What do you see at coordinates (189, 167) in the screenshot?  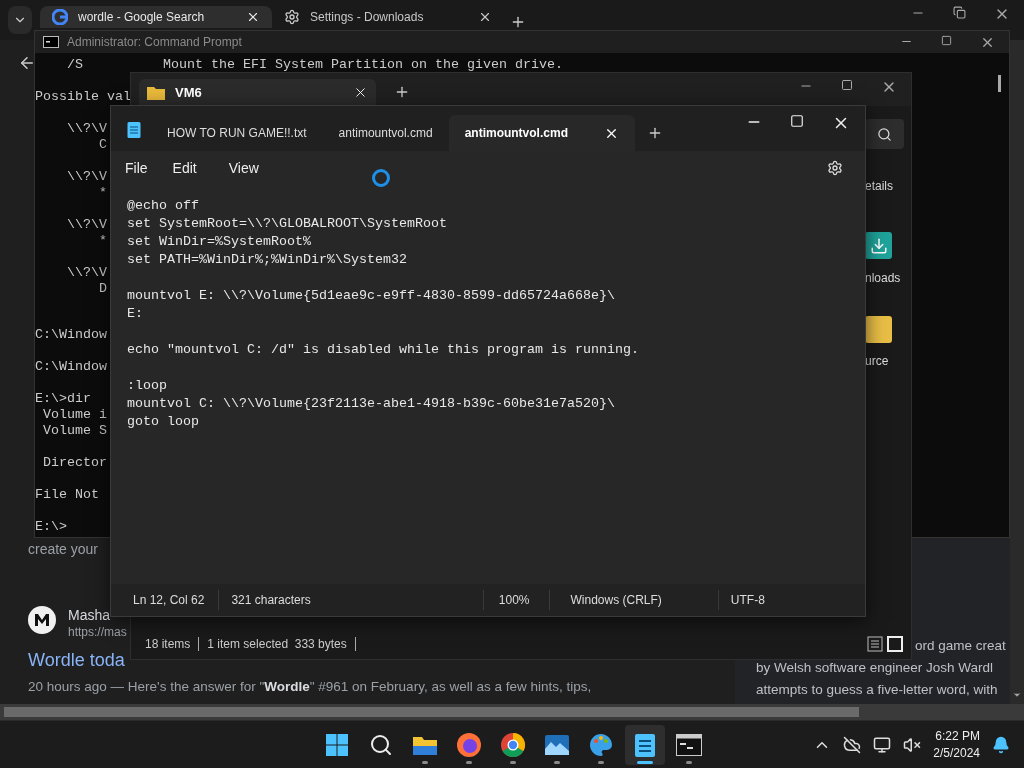 I see `menu-item: Edit` at bounding box center [189, 167].